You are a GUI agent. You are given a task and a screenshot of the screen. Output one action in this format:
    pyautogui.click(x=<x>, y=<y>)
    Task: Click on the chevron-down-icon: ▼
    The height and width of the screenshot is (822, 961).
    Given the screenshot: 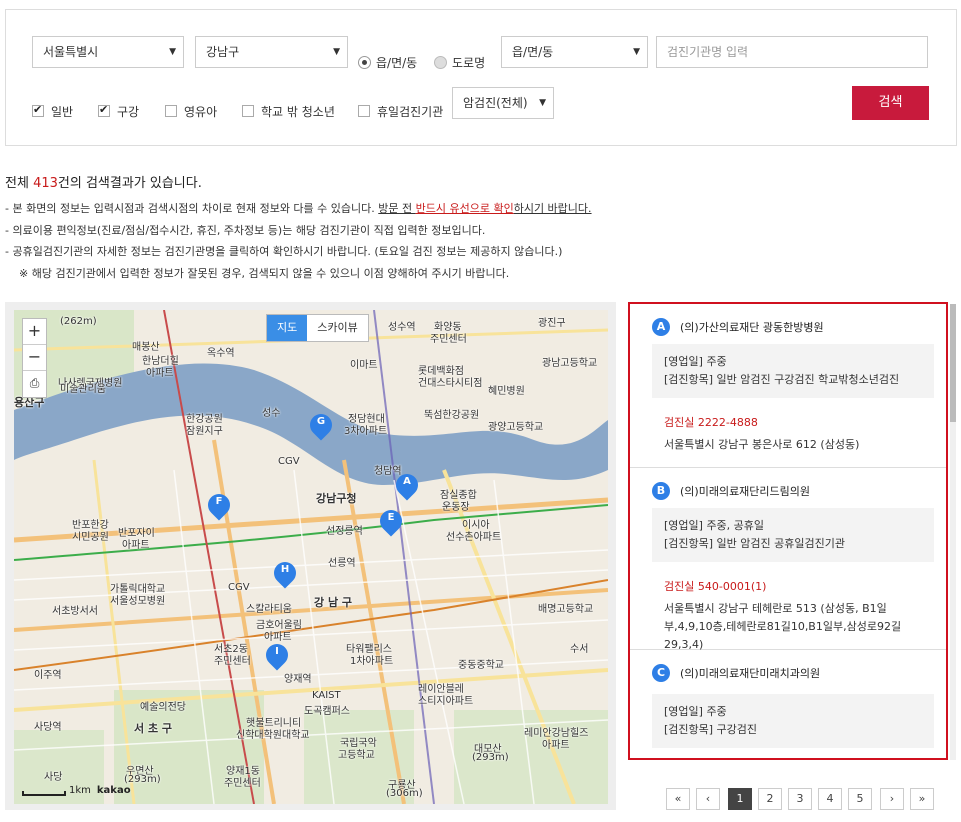 What is the action you would take?
    pyautogui.click(x=336, y=52)
    